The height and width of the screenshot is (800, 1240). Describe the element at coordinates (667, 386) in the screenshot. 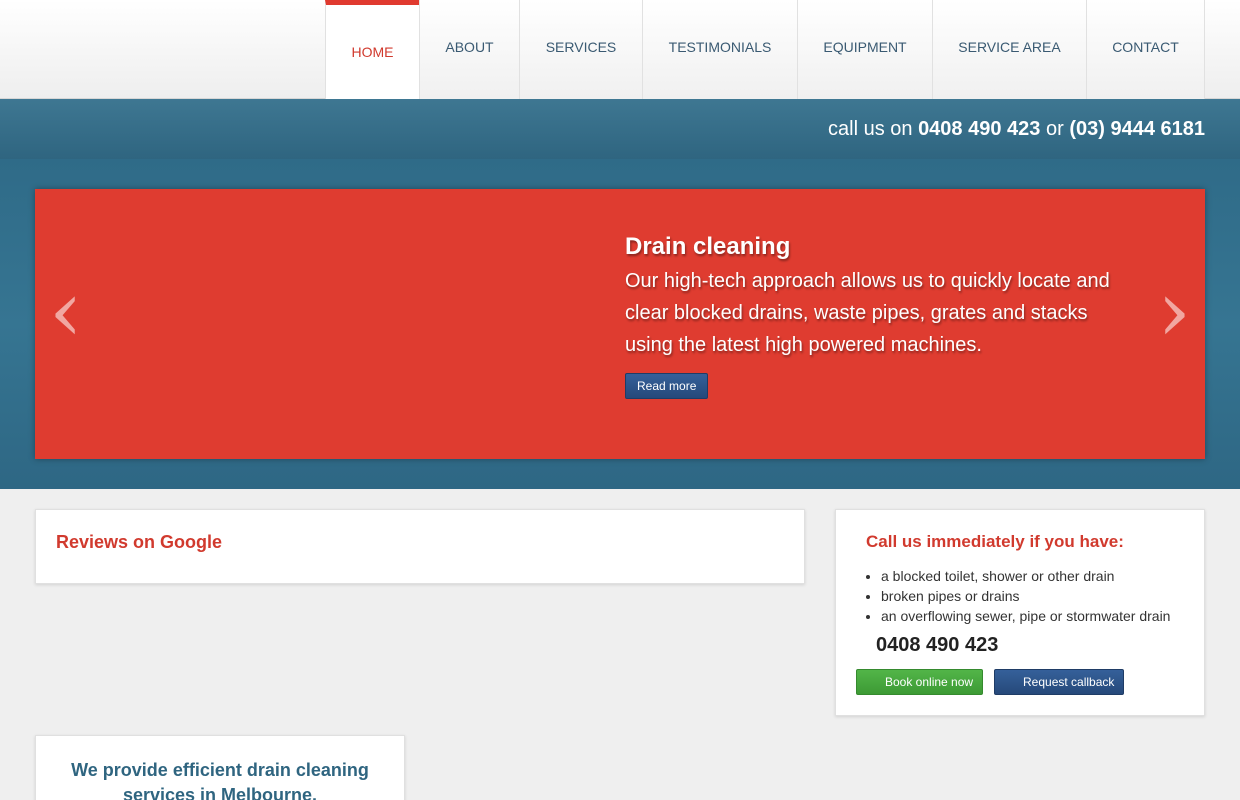

I see `read-more-button: Read more` at that location.